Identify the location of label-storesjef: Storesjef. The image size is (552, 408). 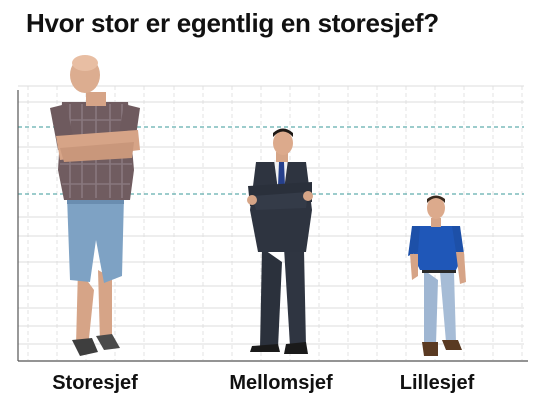
(95, 383).